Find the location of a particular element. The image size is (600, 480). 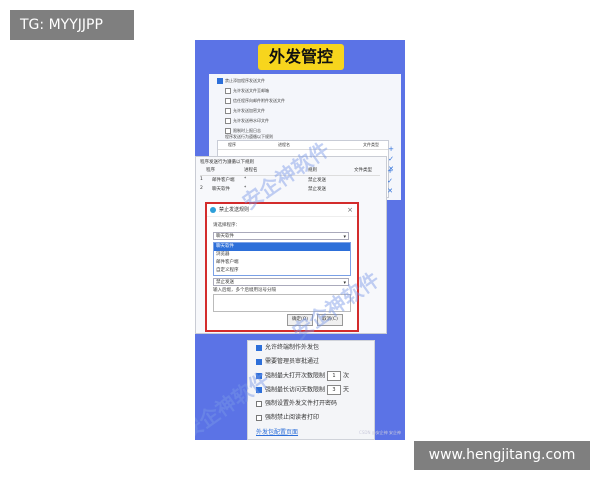

unit-label: 次 is located at coordinates (346, 376).